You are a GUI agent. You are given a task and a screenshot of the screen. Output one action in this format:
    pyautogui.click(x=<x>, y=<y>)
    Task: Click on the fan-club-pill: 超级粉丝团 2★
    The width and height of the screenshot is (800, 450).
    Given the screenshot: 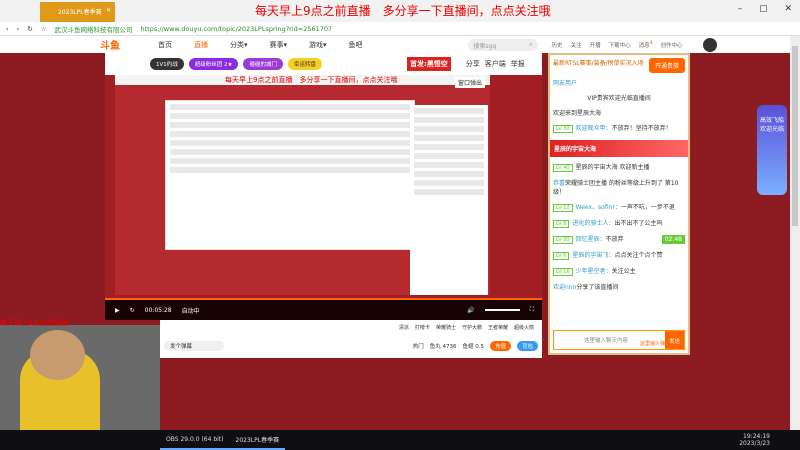 What is the action you would take?
    pyautogui.click(x=213, y=64)
    